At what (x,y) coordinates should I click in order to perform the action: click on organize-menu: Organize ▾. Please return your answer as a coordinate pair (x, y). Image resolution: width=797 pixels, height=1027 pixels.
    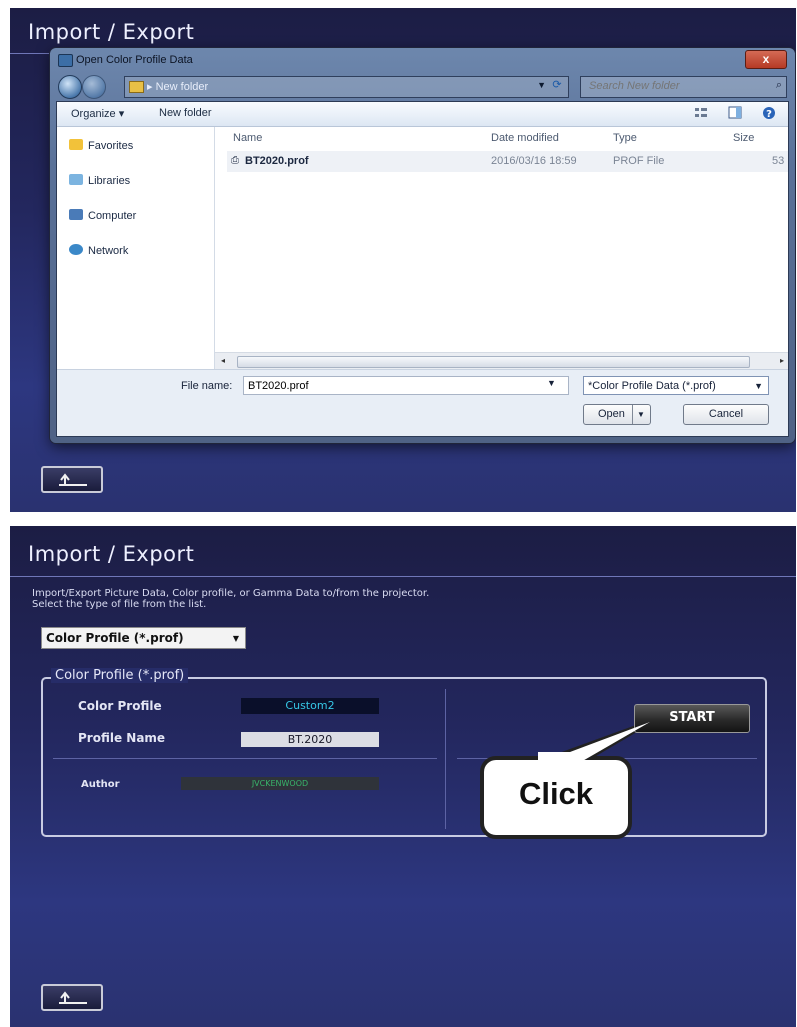
    Looking at the image, I should click on (97, 113).